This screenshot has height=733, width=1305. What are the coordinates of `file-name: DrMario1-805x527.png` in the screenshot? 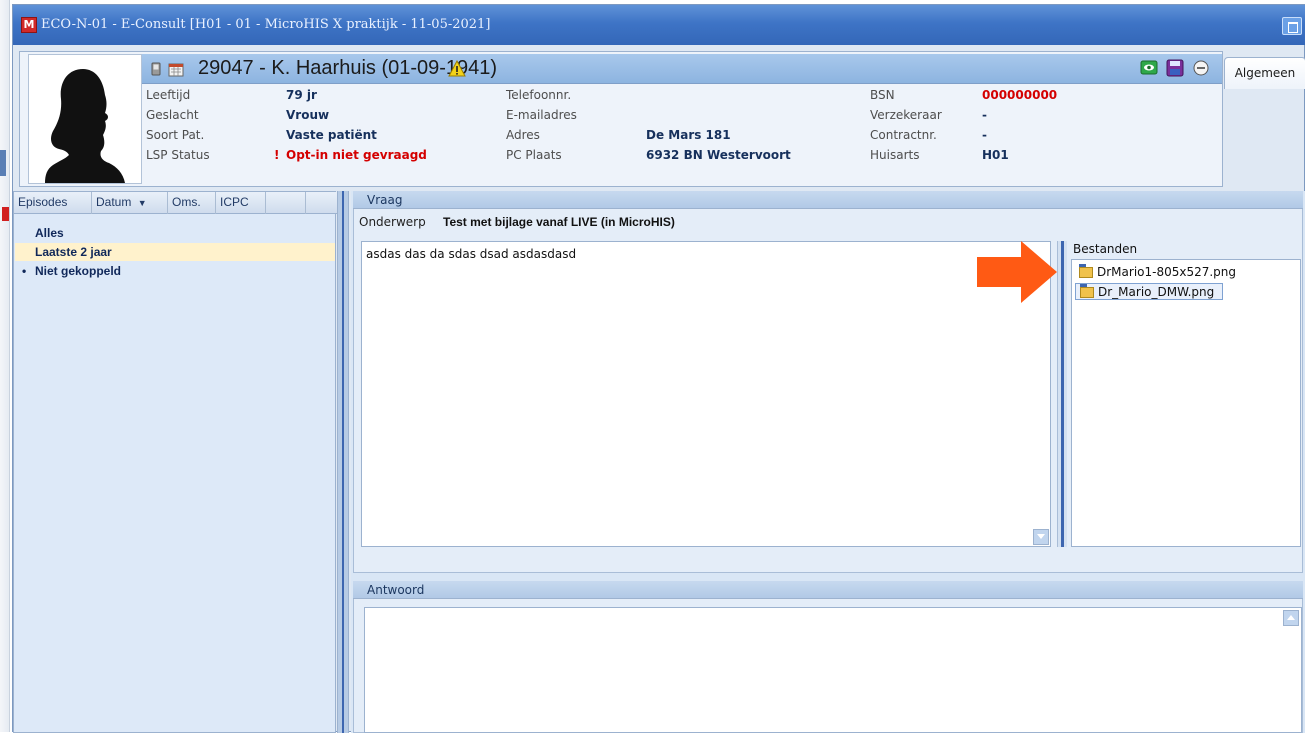 It's located at (1167, 272).